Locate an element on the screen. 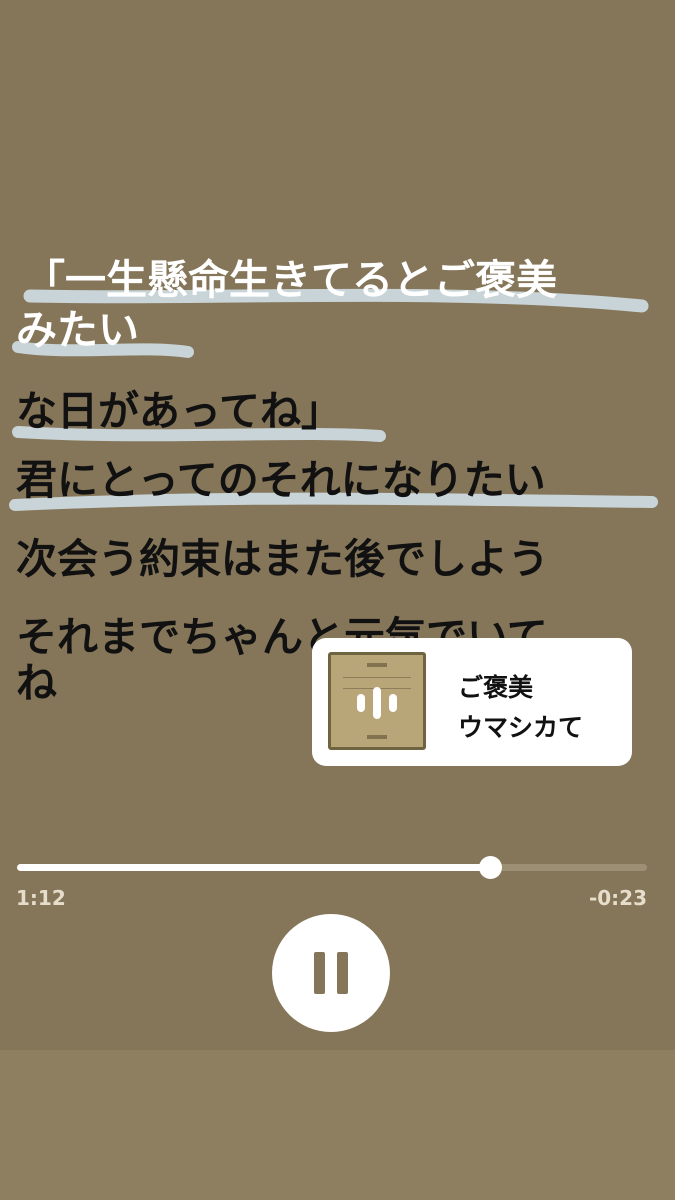 The width and height of the screenshot is (675, 1200). lyric-line: 「一生懸命生きてるとご褒美 is located at coordinates (290, 280).